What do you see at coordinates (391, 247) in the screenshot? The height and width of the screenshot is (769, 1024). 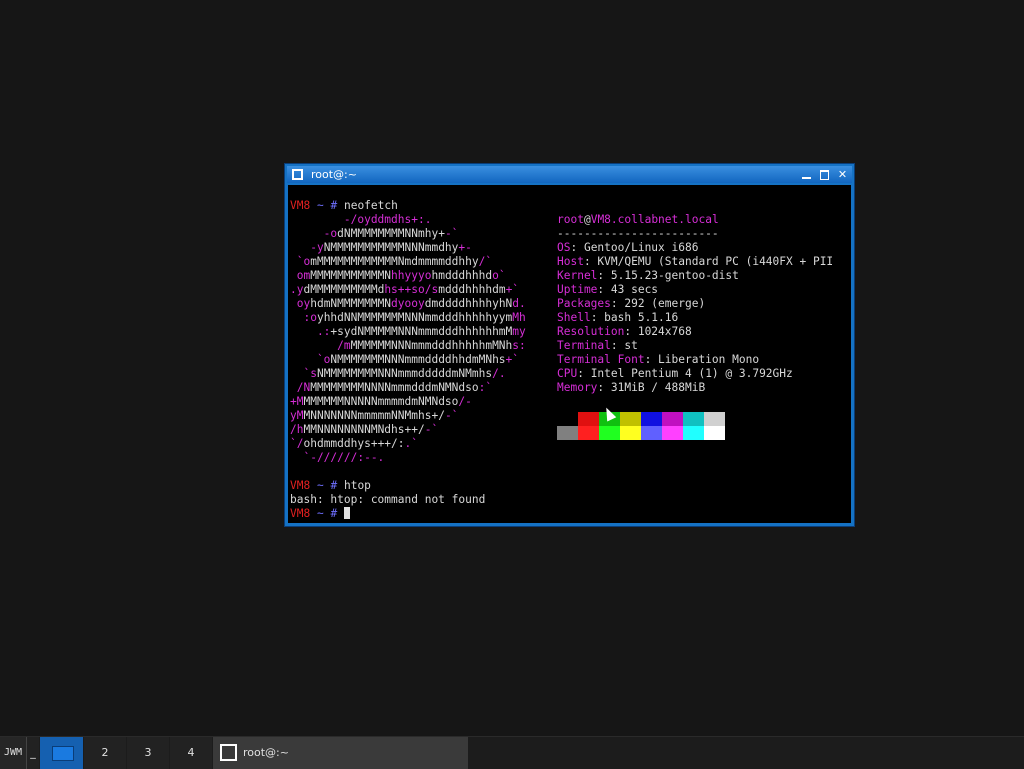 I see `logo-segment: NMMMMMMMMMMMNNNmmdhy` at bounding box center [391, 247].